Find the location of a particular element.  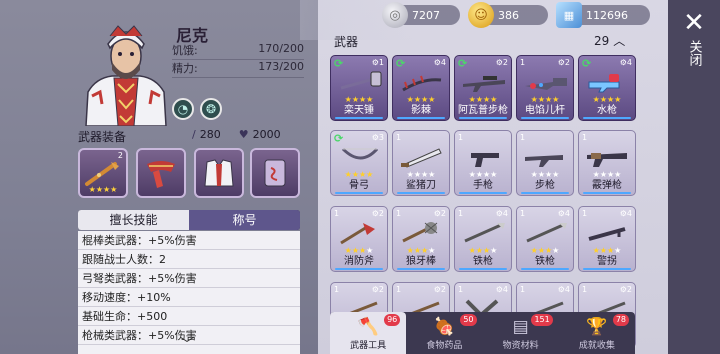

gear-icon: ⚙3 is located at coordinates (377, 137).